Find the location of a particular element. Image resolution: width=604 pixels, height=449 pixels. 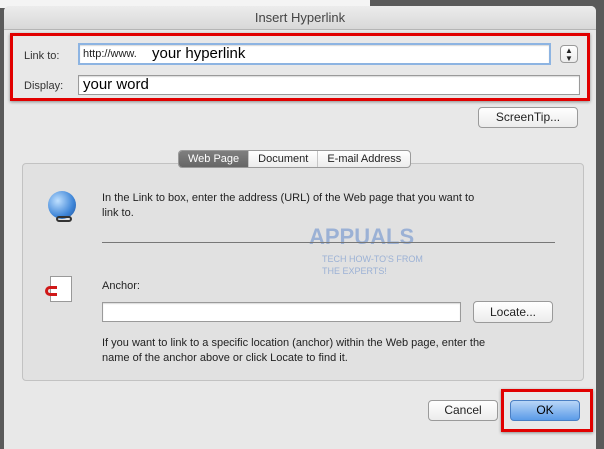

anchor-input is located at coordinates (281, 312).